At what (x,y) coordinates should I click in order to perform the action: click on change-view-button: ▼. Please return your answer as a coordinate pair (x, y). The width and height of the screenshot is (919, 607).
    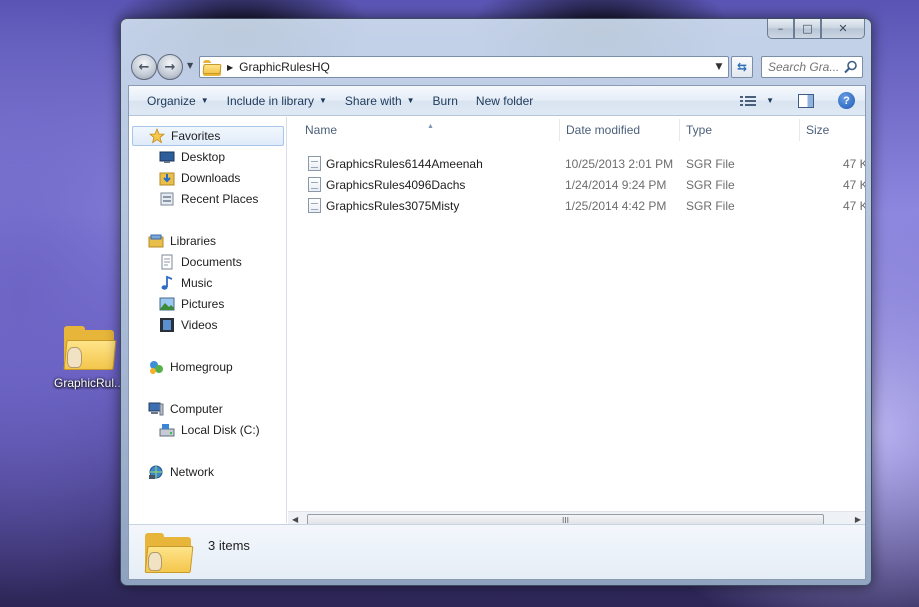
    Looking at the image, I should click on (757, 101).